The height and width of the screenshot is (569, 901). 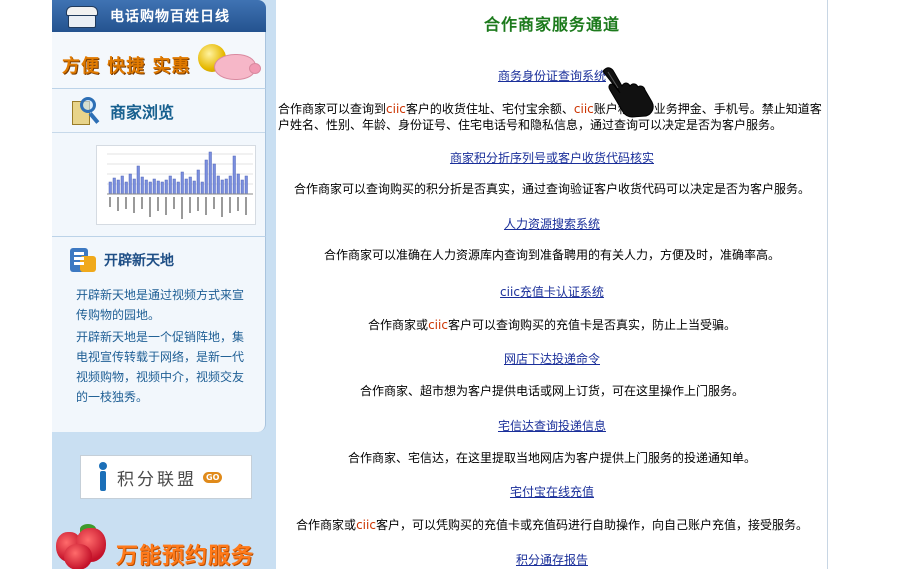 I want to click on link-hr-search: 人力资源搜索系统, so click(x=552, y=223).